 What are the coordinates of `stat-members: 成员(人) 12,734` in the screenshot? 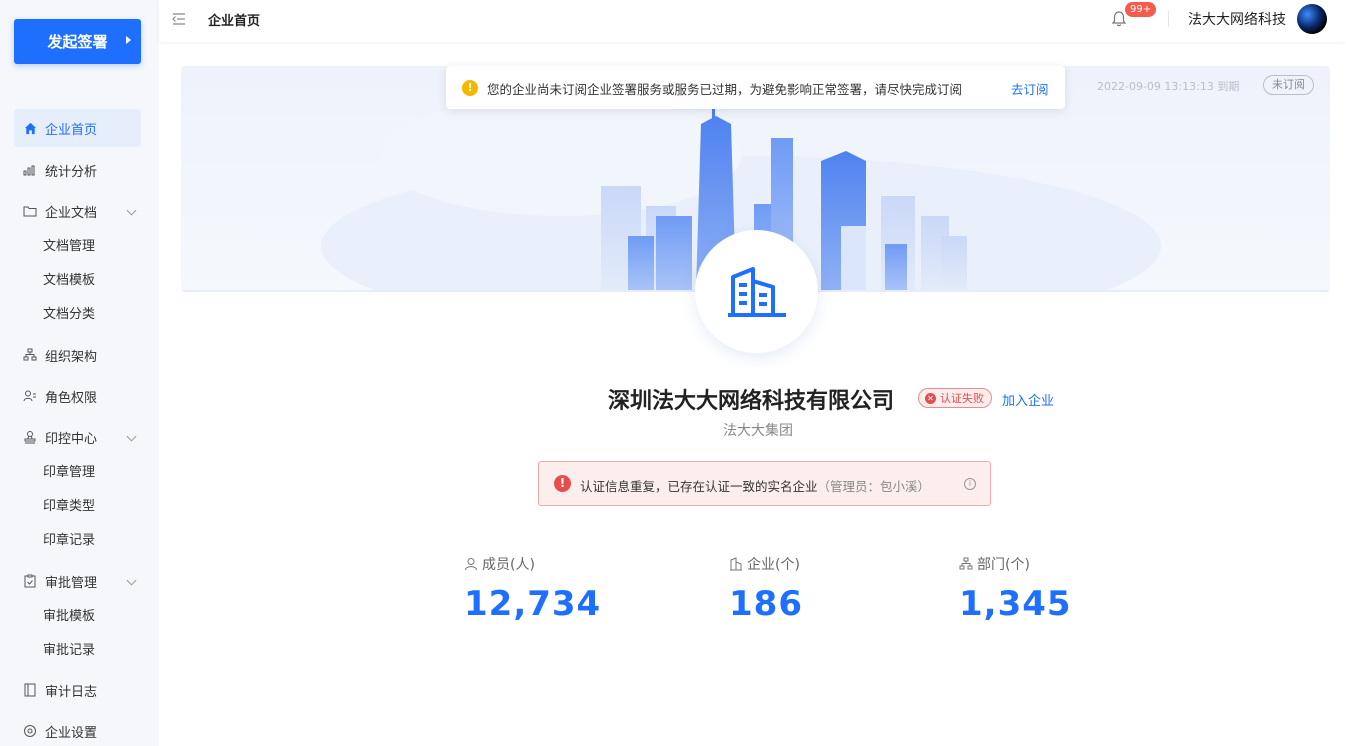 It's located at (532, 589).